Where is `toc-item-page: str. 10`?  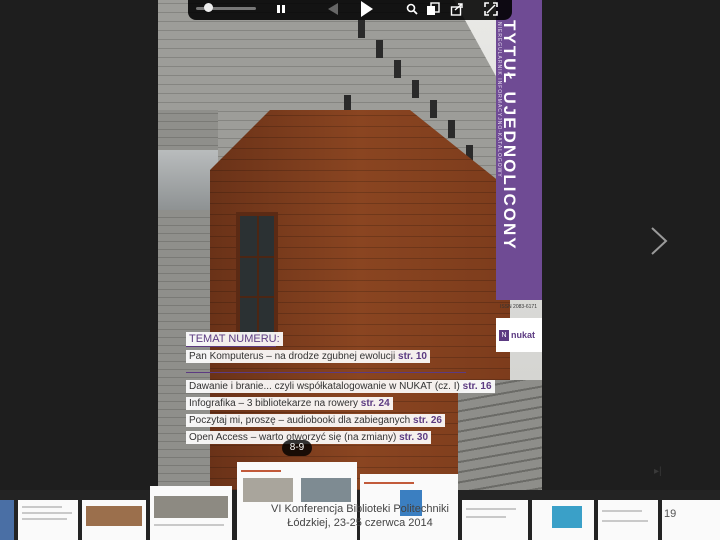
toc-item-page: str. 10 is located at coordinates (412, 356).